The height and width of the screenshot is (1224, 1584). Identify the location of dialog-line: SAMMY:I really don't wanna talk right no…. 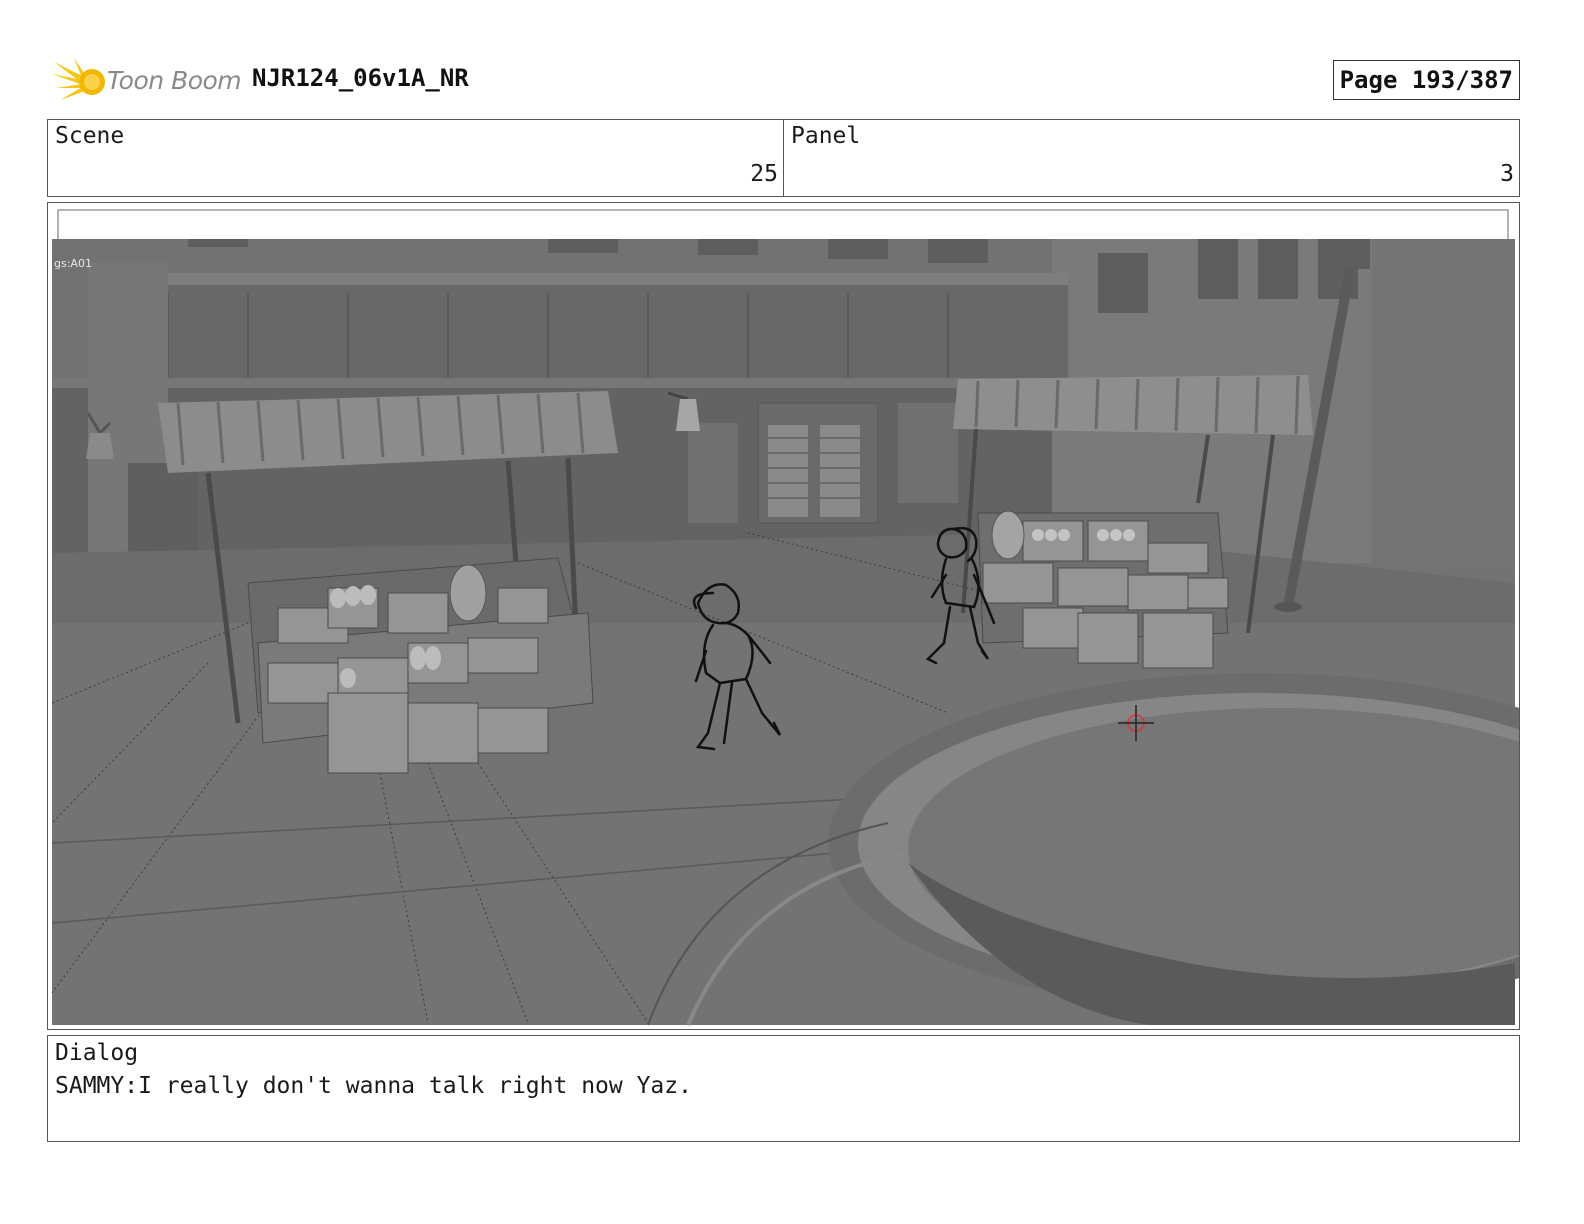
(373, 1086).